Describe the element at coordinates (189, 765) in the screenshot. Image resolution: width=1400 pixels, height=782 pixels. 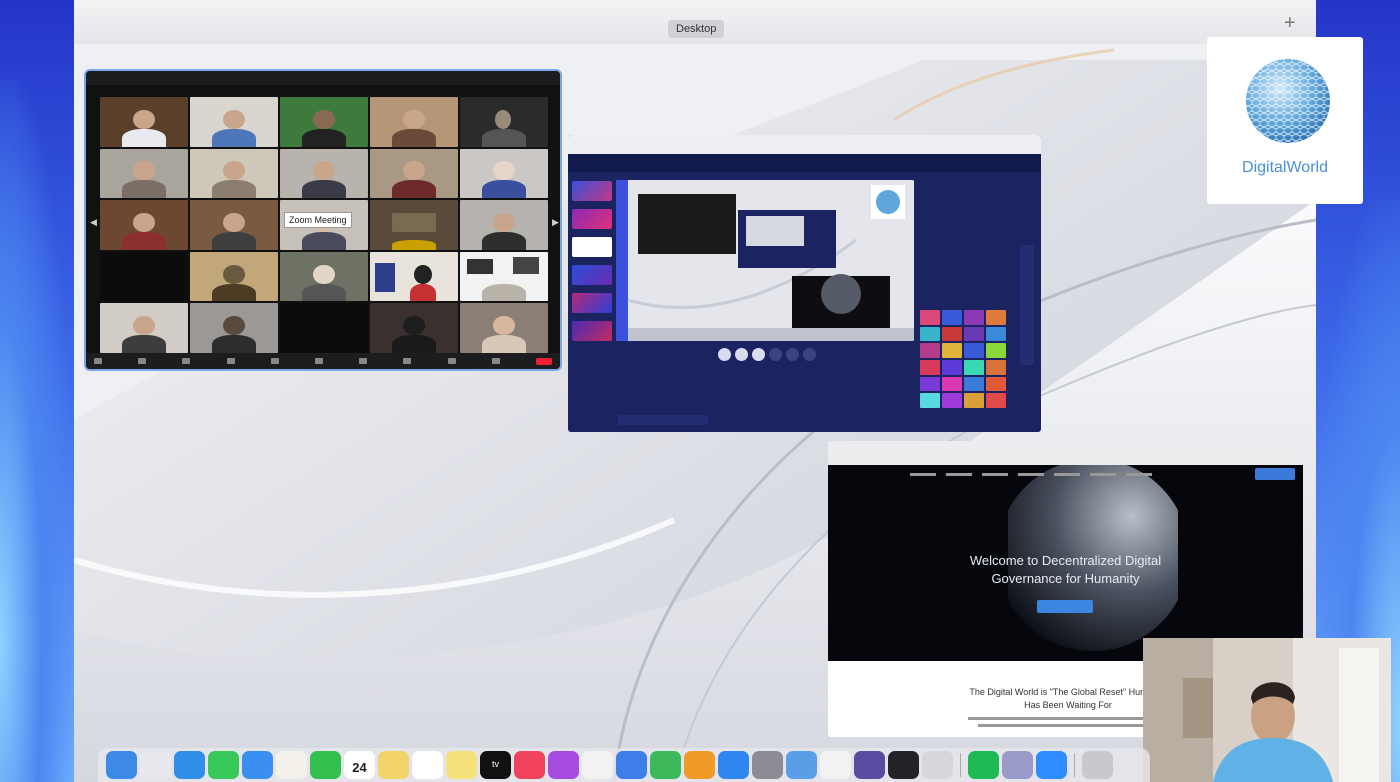
I see `safari-icon` at that location.